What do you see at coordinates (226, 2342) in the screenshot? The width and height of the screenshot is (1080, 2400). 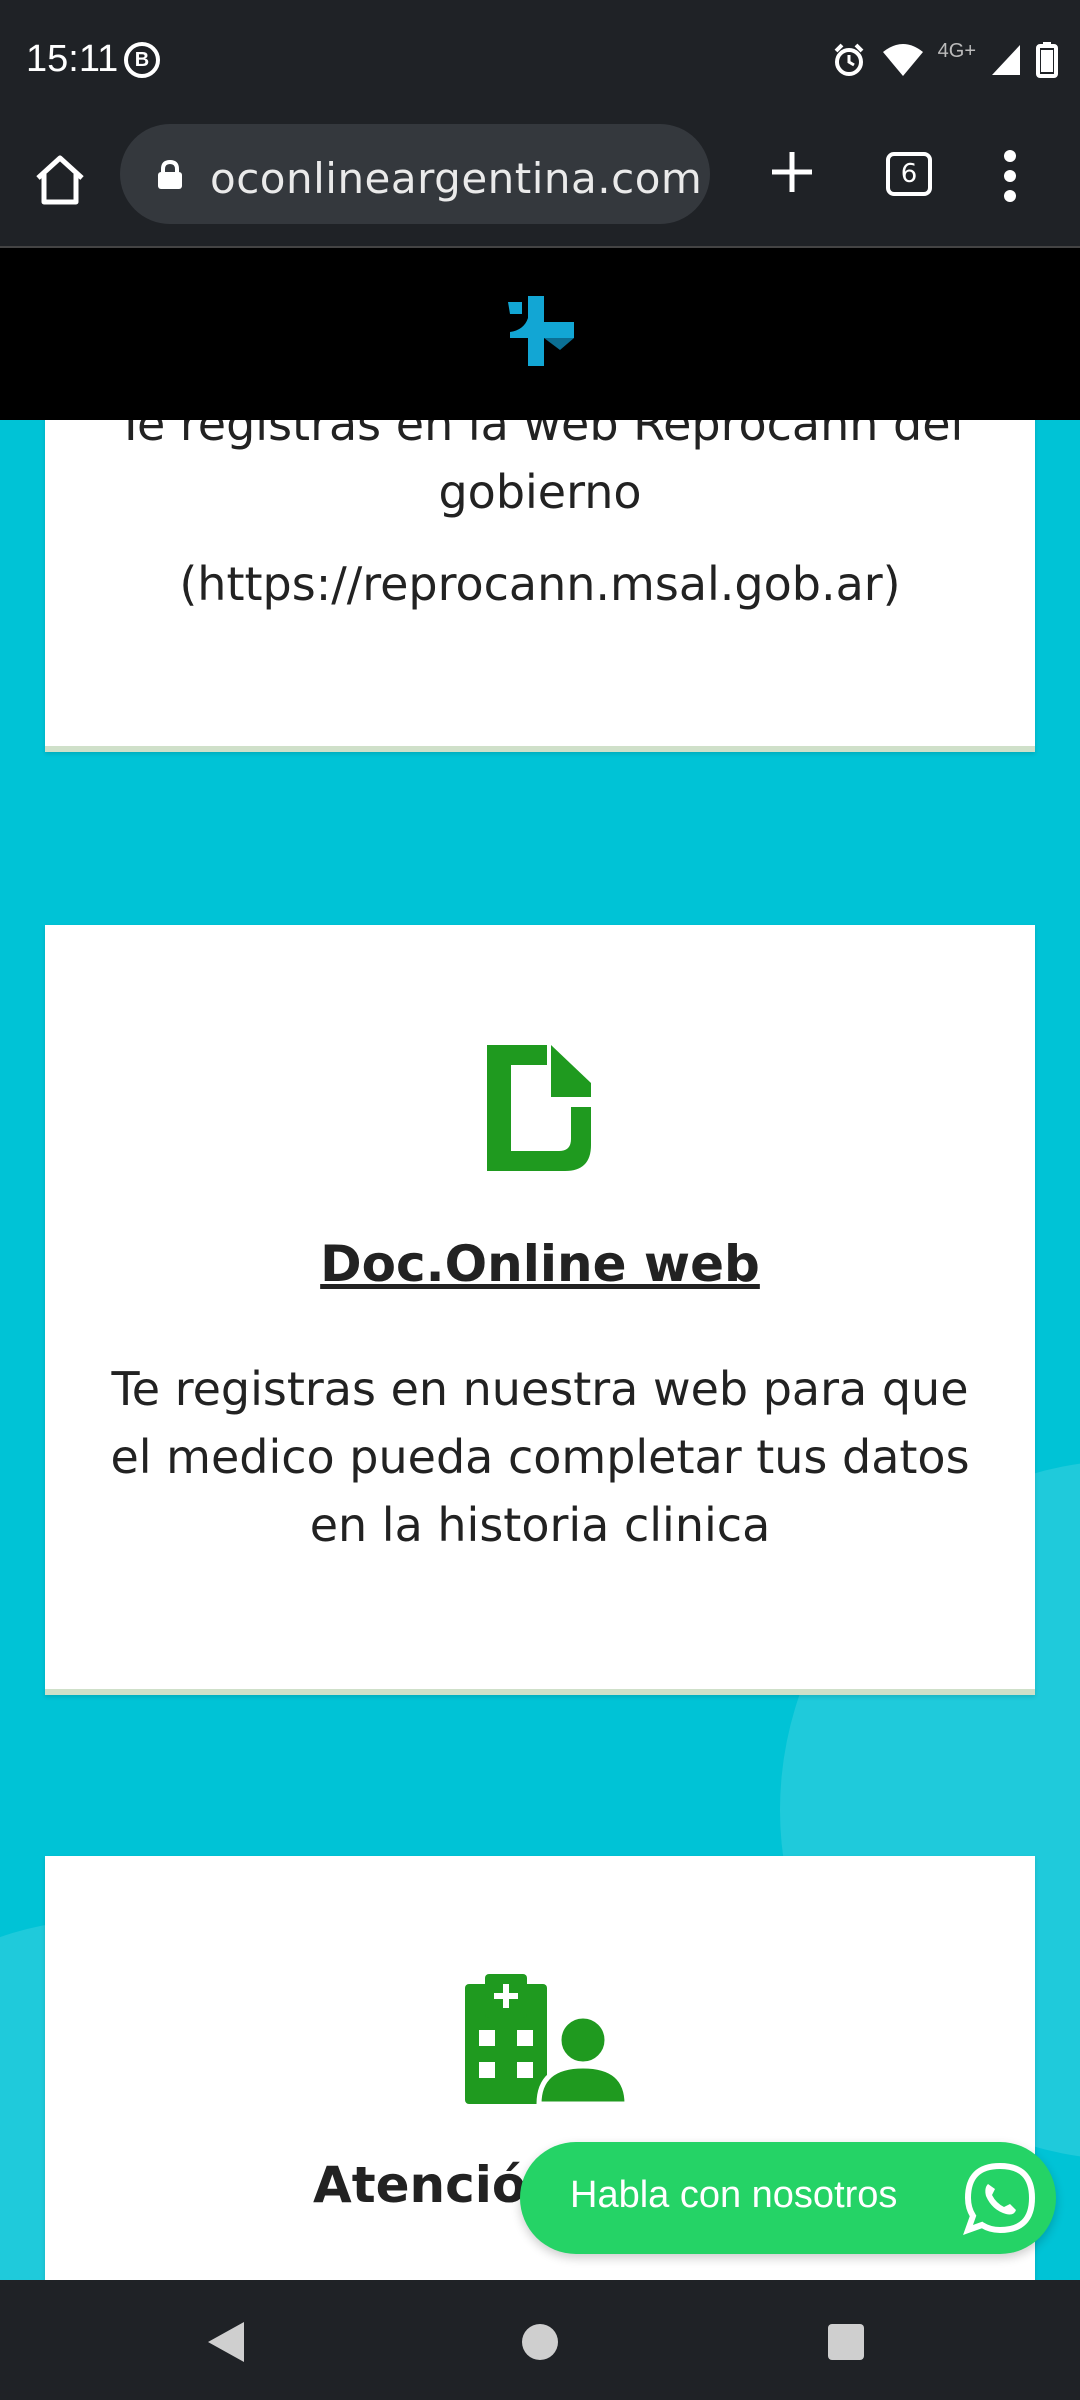 I see `back-icon` at bounding box center [226, 2342].